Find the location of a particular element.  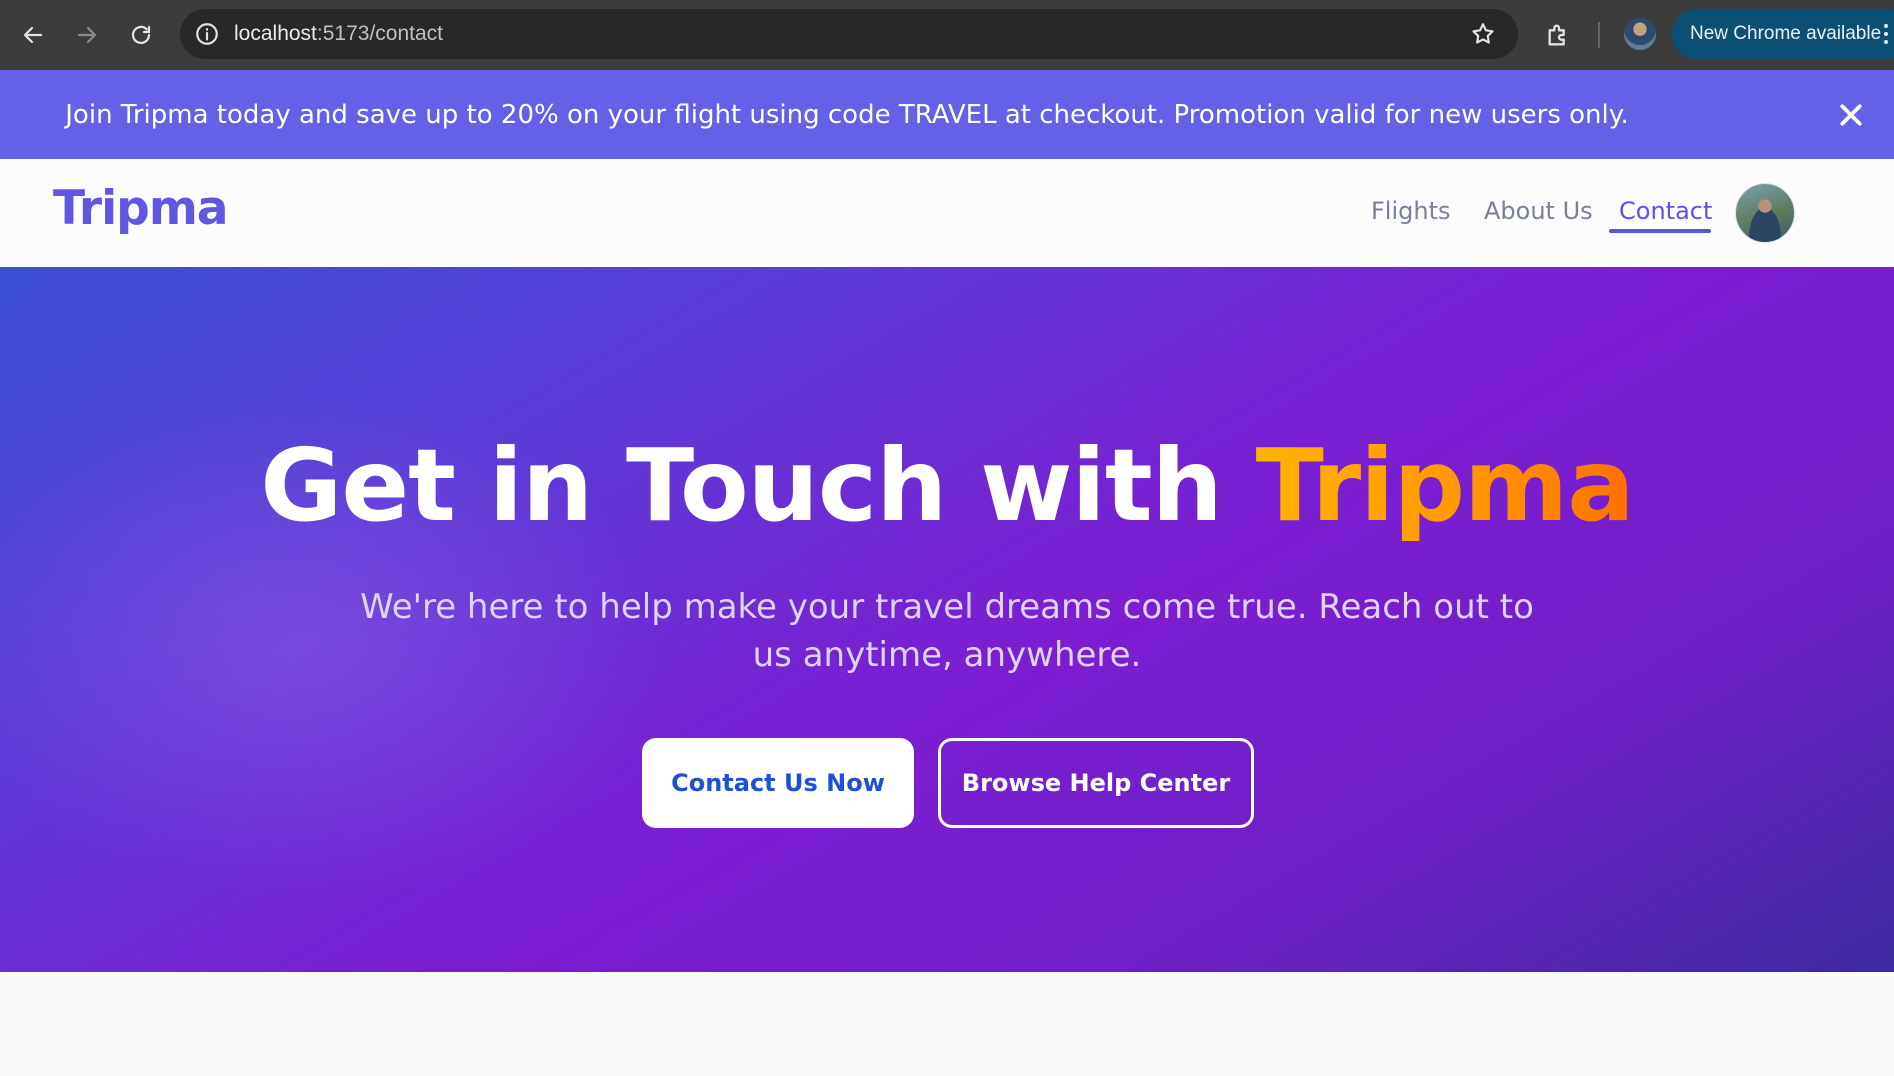

forward-button is located at coordinates (87, 35).